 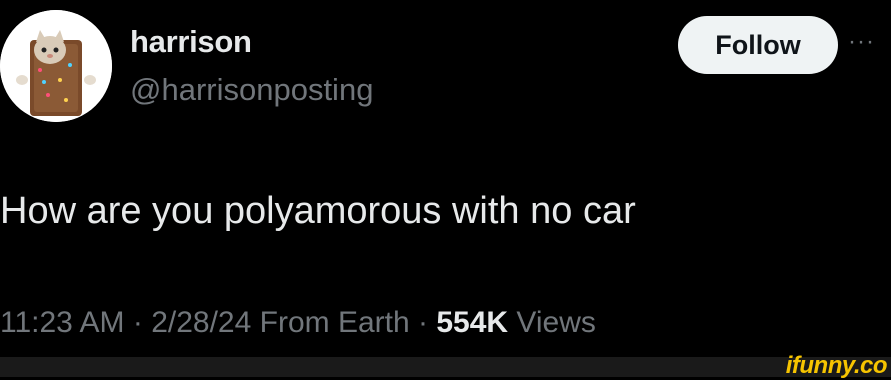 I want to click on more-horizontal-icon: ···, so click(x=869, y=43).